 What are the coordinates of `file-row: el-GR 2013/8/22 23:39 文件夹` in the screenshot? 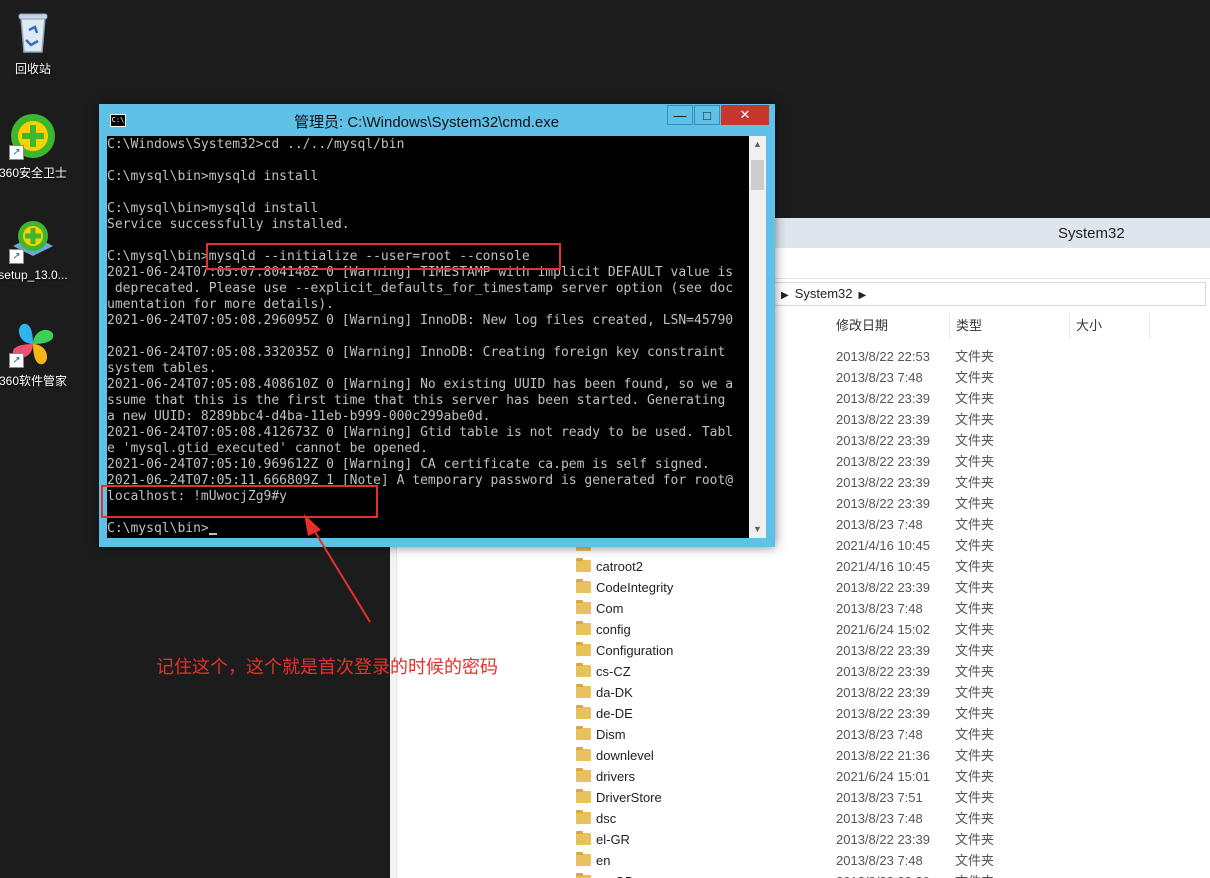 It's located at (800, 839).